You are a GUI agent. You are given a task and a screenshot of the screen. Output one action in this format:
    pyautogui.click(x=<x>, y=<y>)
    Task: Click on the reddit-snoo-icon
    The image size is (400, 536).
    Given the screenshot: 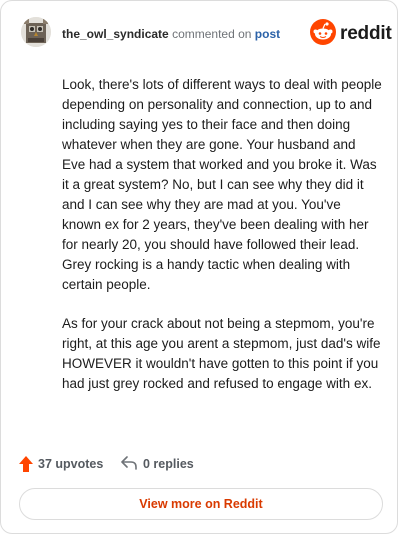 What is the action you would take?
    pyautogui.click(x=323, y=34)
    